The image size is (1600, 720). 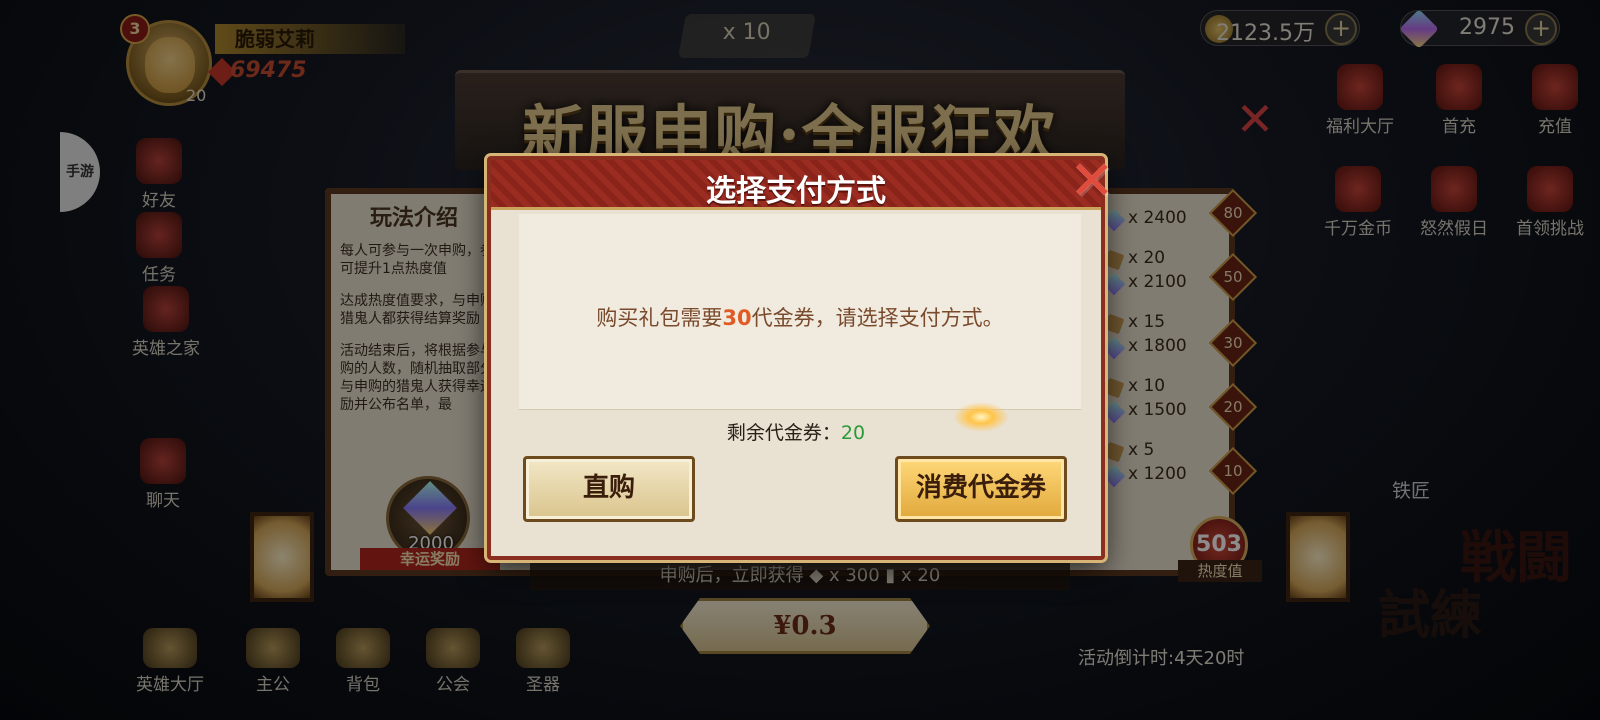 I want to click on remaining-label: 剩余代金券：, so click(x=783, y=433).